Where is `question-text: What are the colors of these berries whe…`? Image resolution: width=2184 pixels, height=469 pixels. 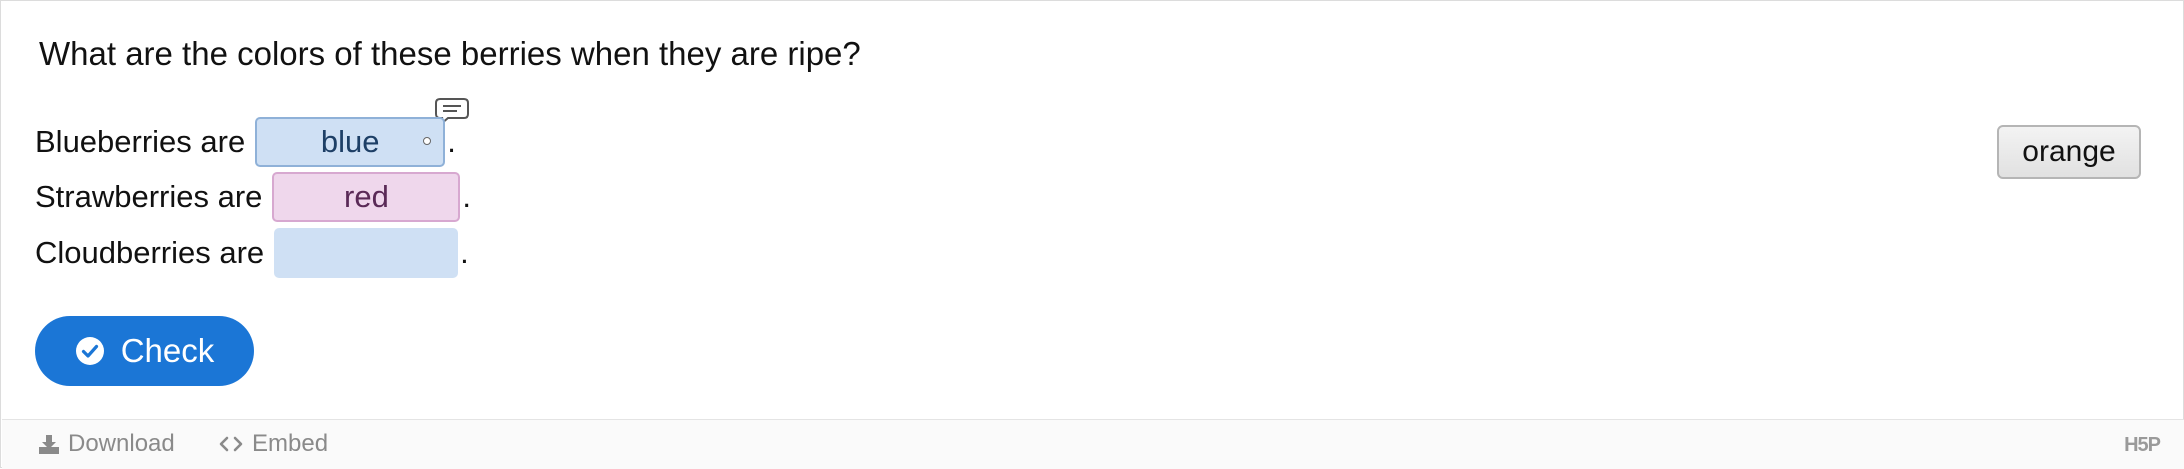 question-text: What are the colors of these berries whe… is located at coordinates (450, 53).